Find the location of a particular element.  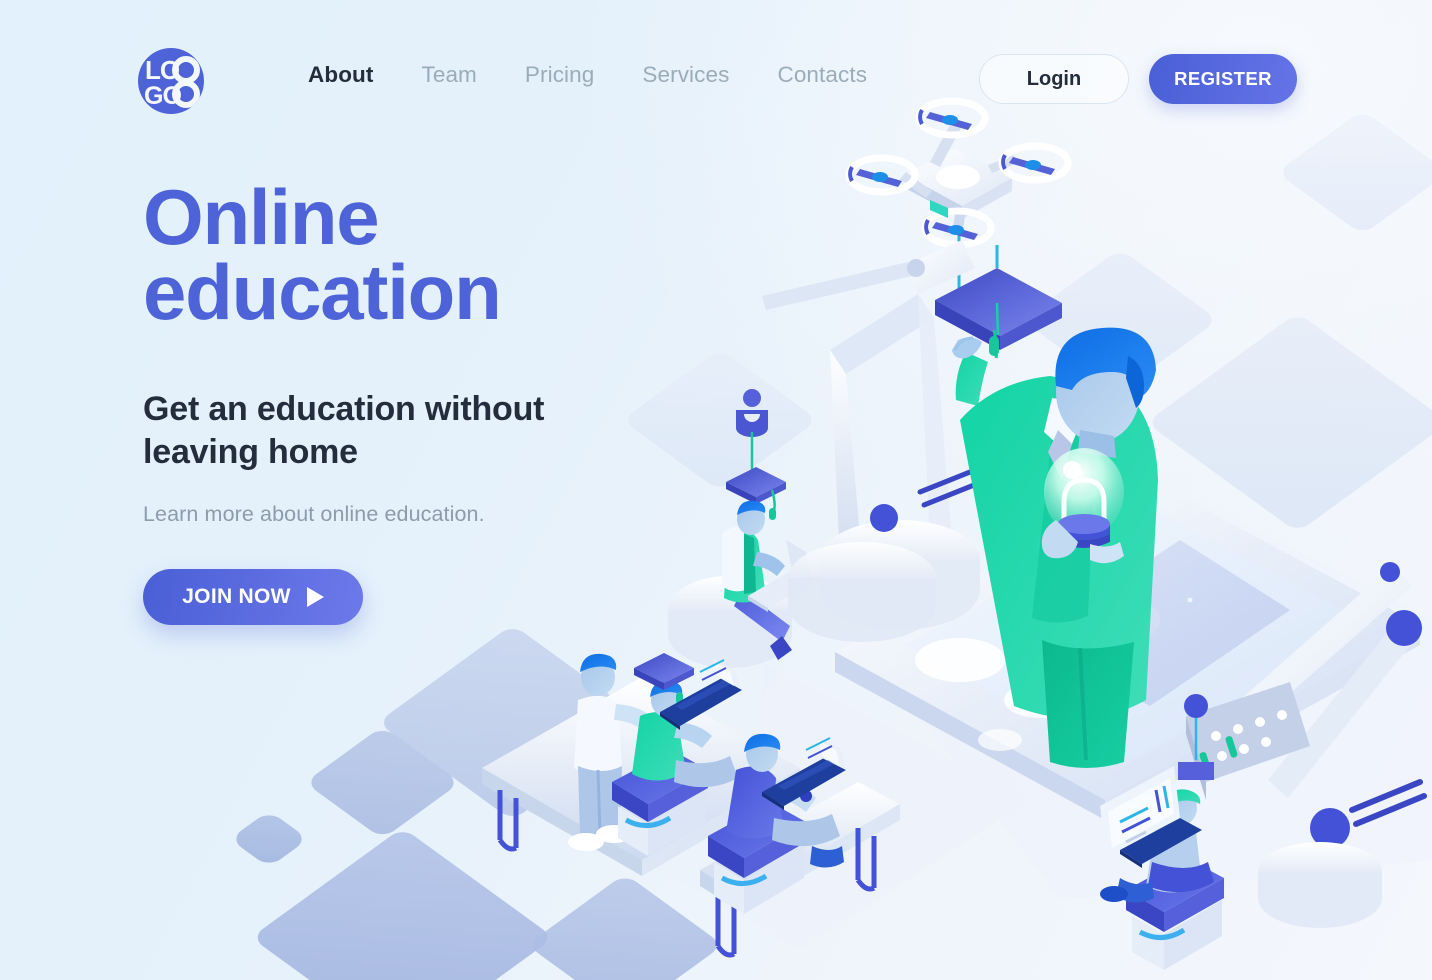

hero-lead-text: Learn more about online education. is located at coordinates (314, 514).